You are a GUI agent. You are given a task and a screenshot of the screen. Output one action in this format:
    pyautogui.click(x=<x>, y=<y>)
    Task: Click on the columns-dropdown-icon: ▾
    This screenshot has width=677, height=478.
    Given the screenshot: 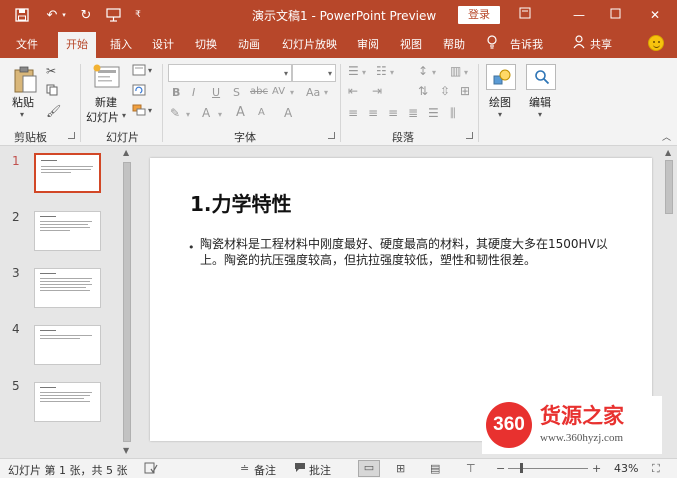 What is the action you would take?
    pyautogui.click(x=466, y=72)
    